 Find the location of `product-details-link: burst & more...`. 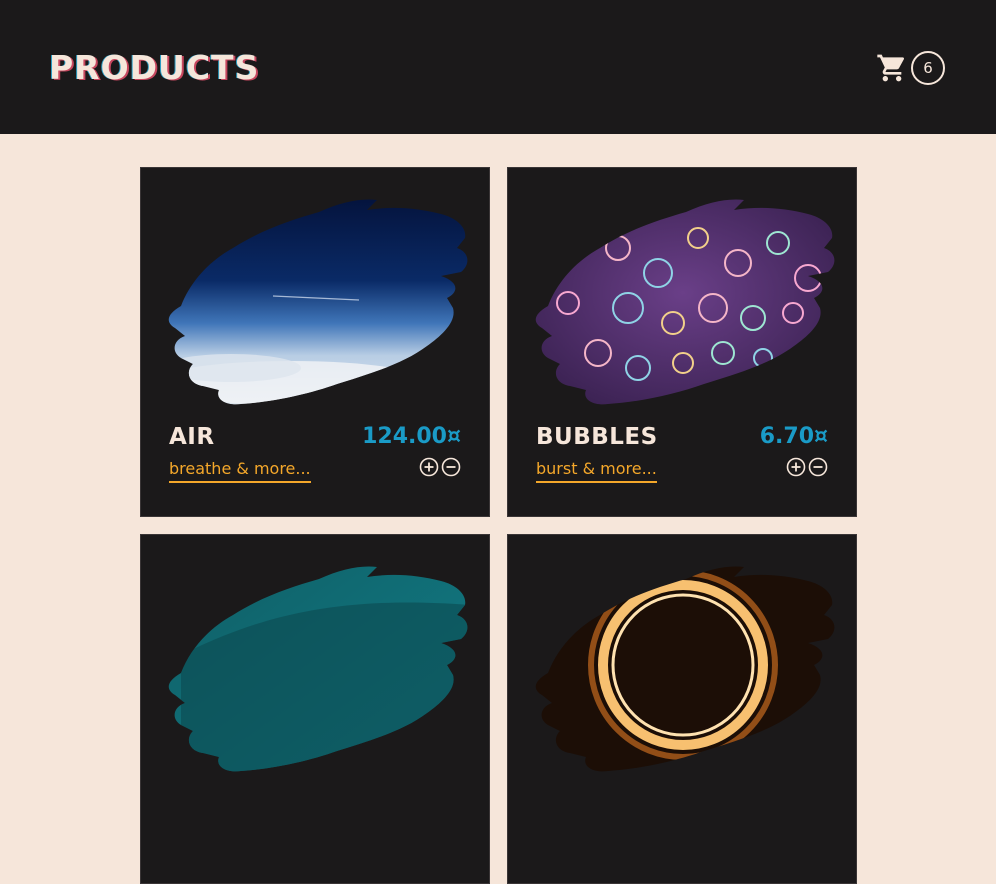

product-details-link: burst & more... is located at coordinates (596, 470).